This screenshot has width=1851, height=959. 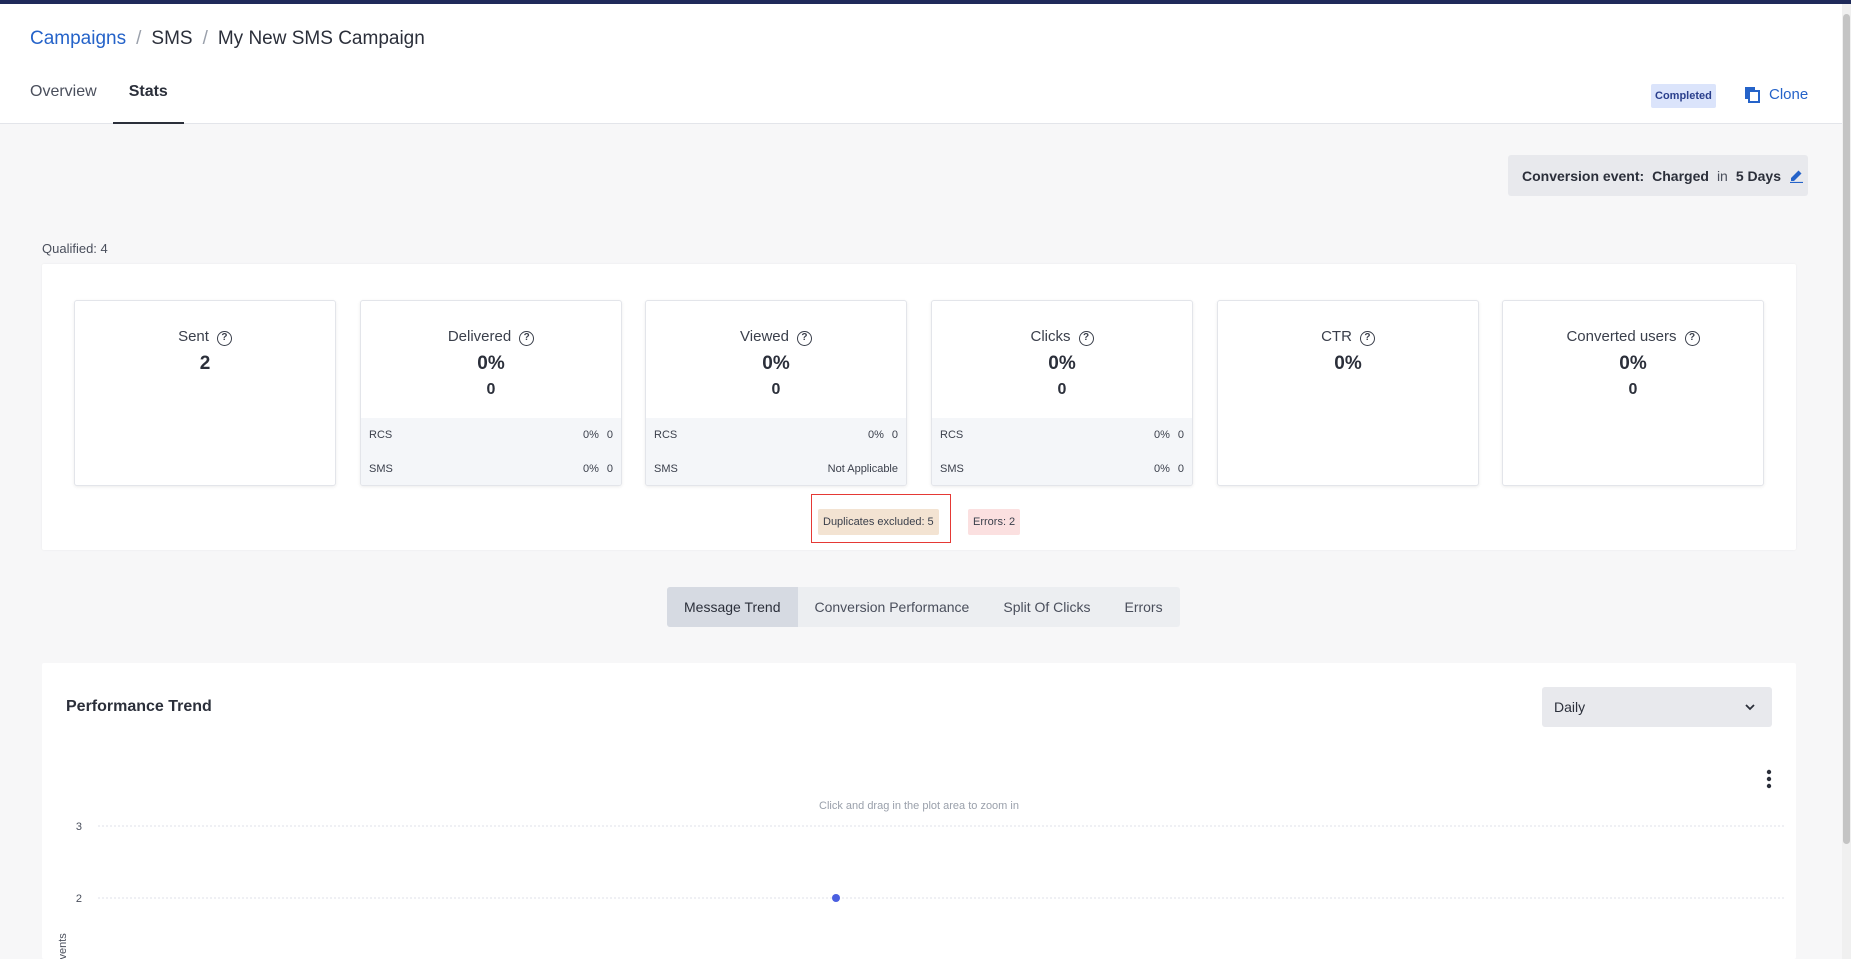 I want to click on metric-title: Delivered?, so click(x=491, y=337).